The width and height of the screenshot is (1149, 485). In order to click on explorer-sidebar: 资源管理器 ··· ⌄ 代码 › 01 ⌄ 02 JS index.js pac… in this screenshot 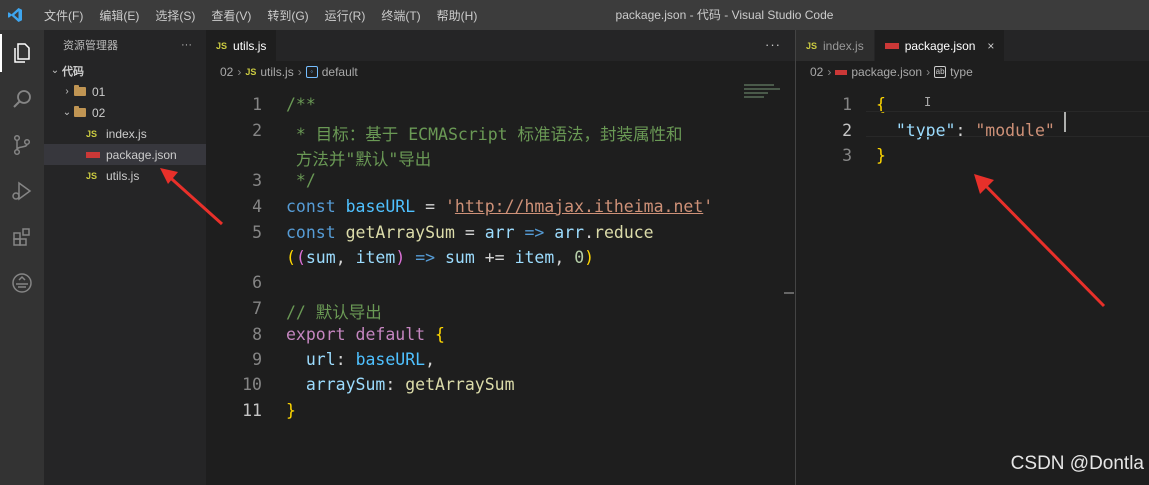, I will do `click(125, 257)`.